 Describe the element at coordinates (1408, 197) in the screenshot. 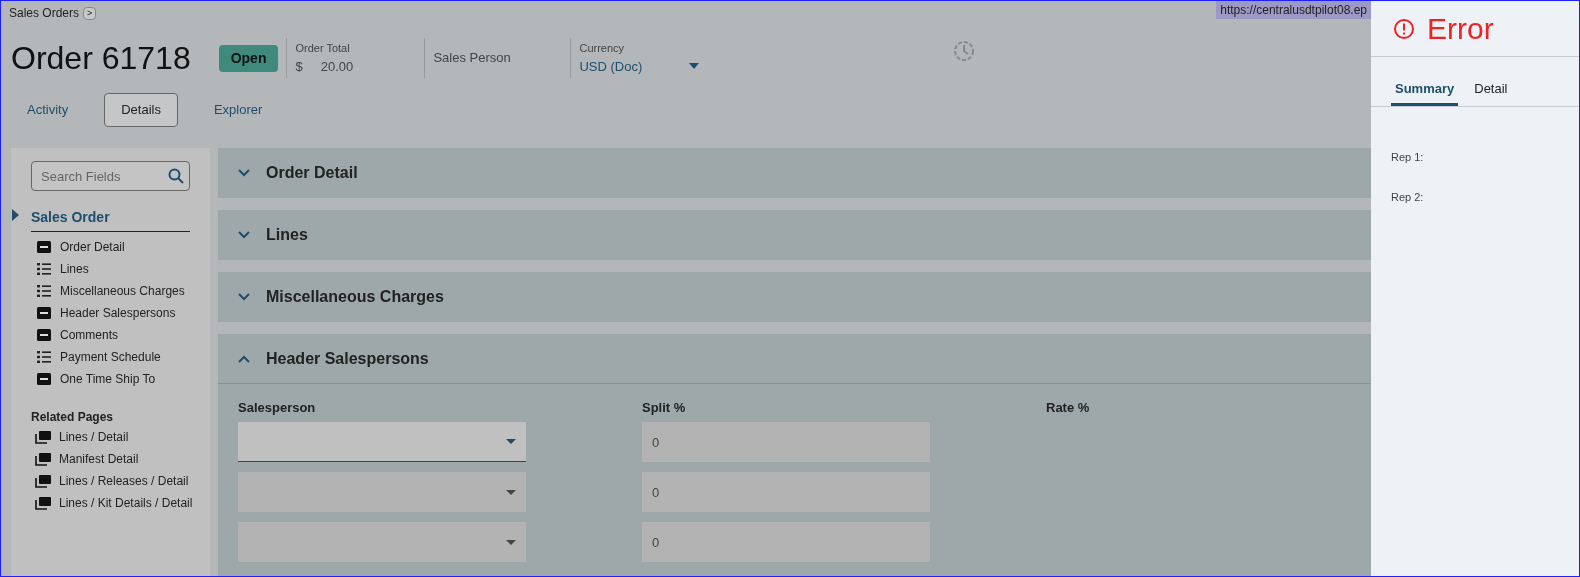

I see `error-message: Rep 2:` at that location.